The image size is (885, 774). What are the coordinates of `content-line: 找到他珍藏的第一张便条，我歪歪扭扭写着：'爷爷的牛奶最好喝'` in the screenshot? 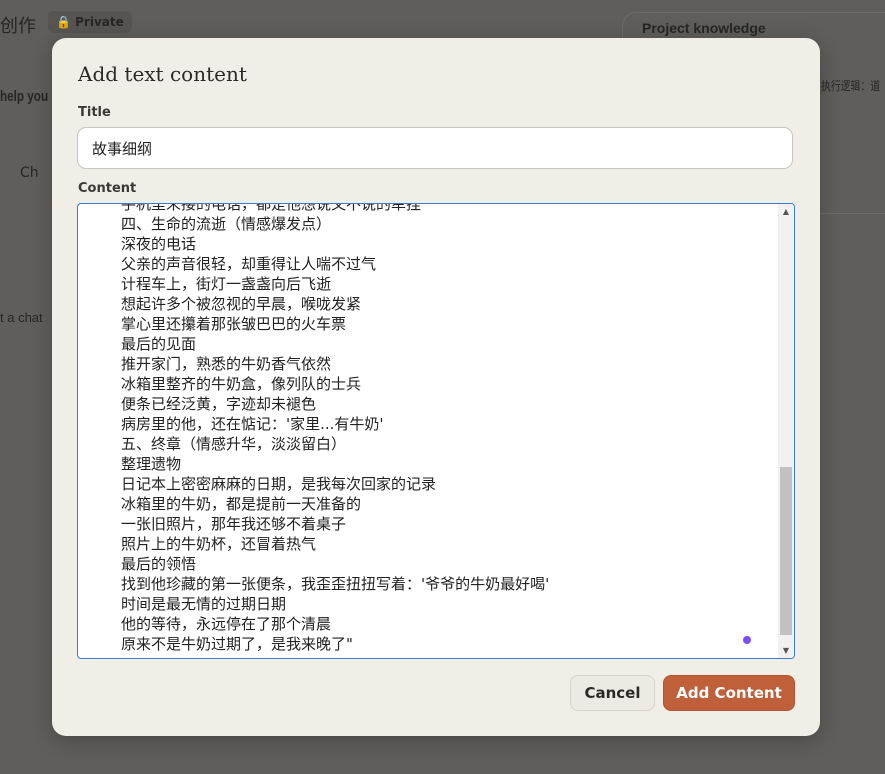 It's located at (335, 584).